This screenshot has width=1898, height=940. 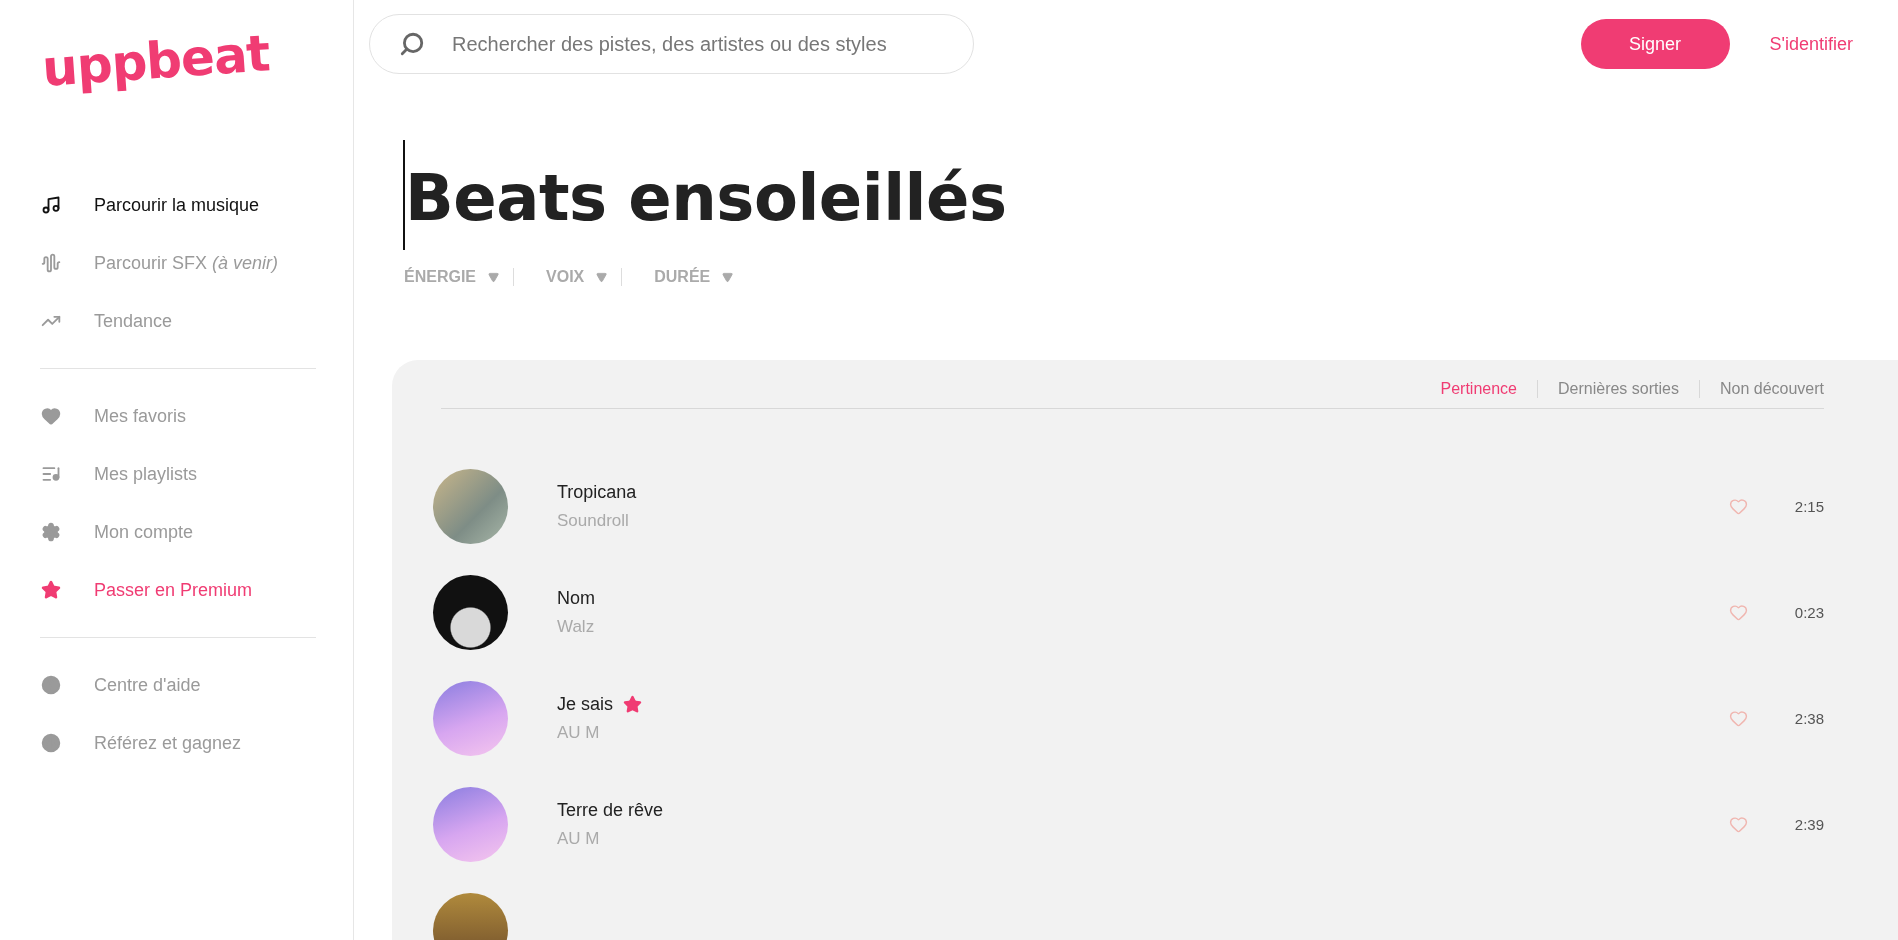 I want to click on playlist-icon, so click(x=51, y=474).